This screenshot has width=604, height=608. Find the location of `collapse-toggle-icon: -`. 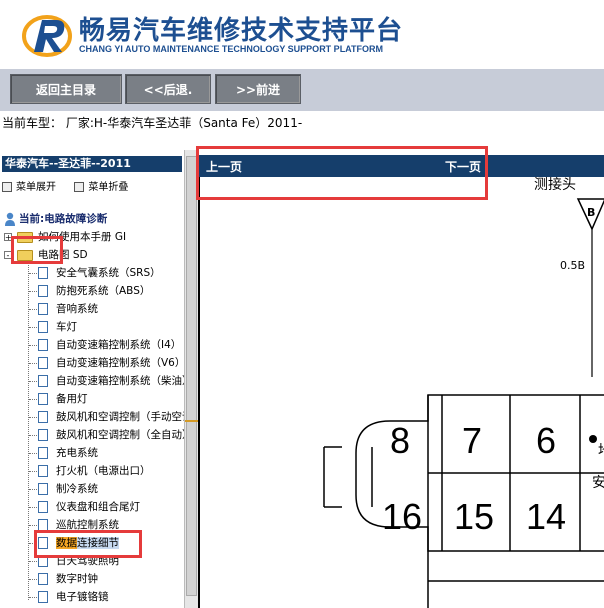

collapse-toggle-icon: - is located at coordinates (8, 255).